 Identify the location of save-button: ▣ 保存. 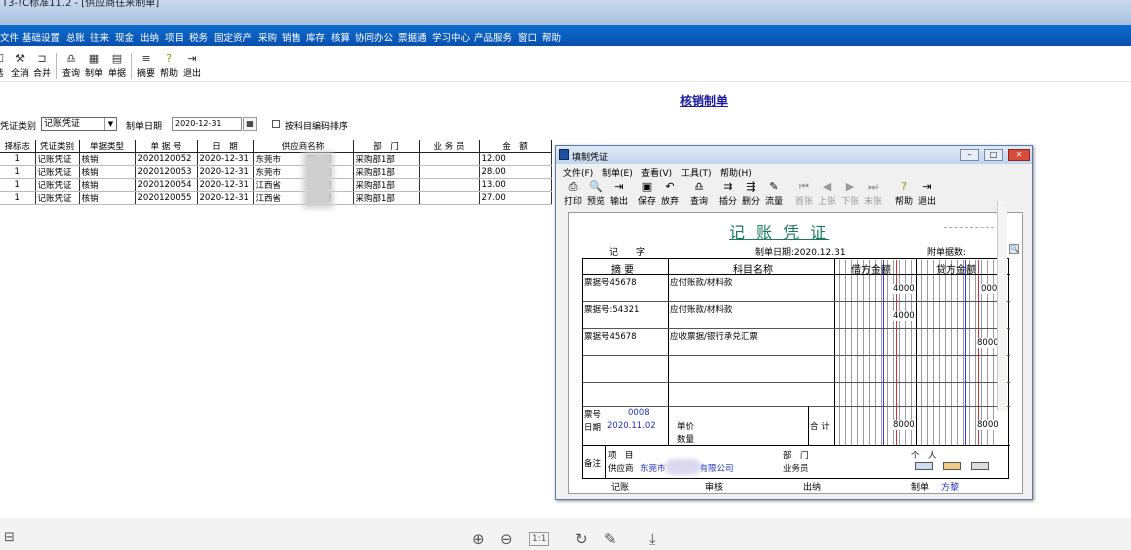
(647, 195).